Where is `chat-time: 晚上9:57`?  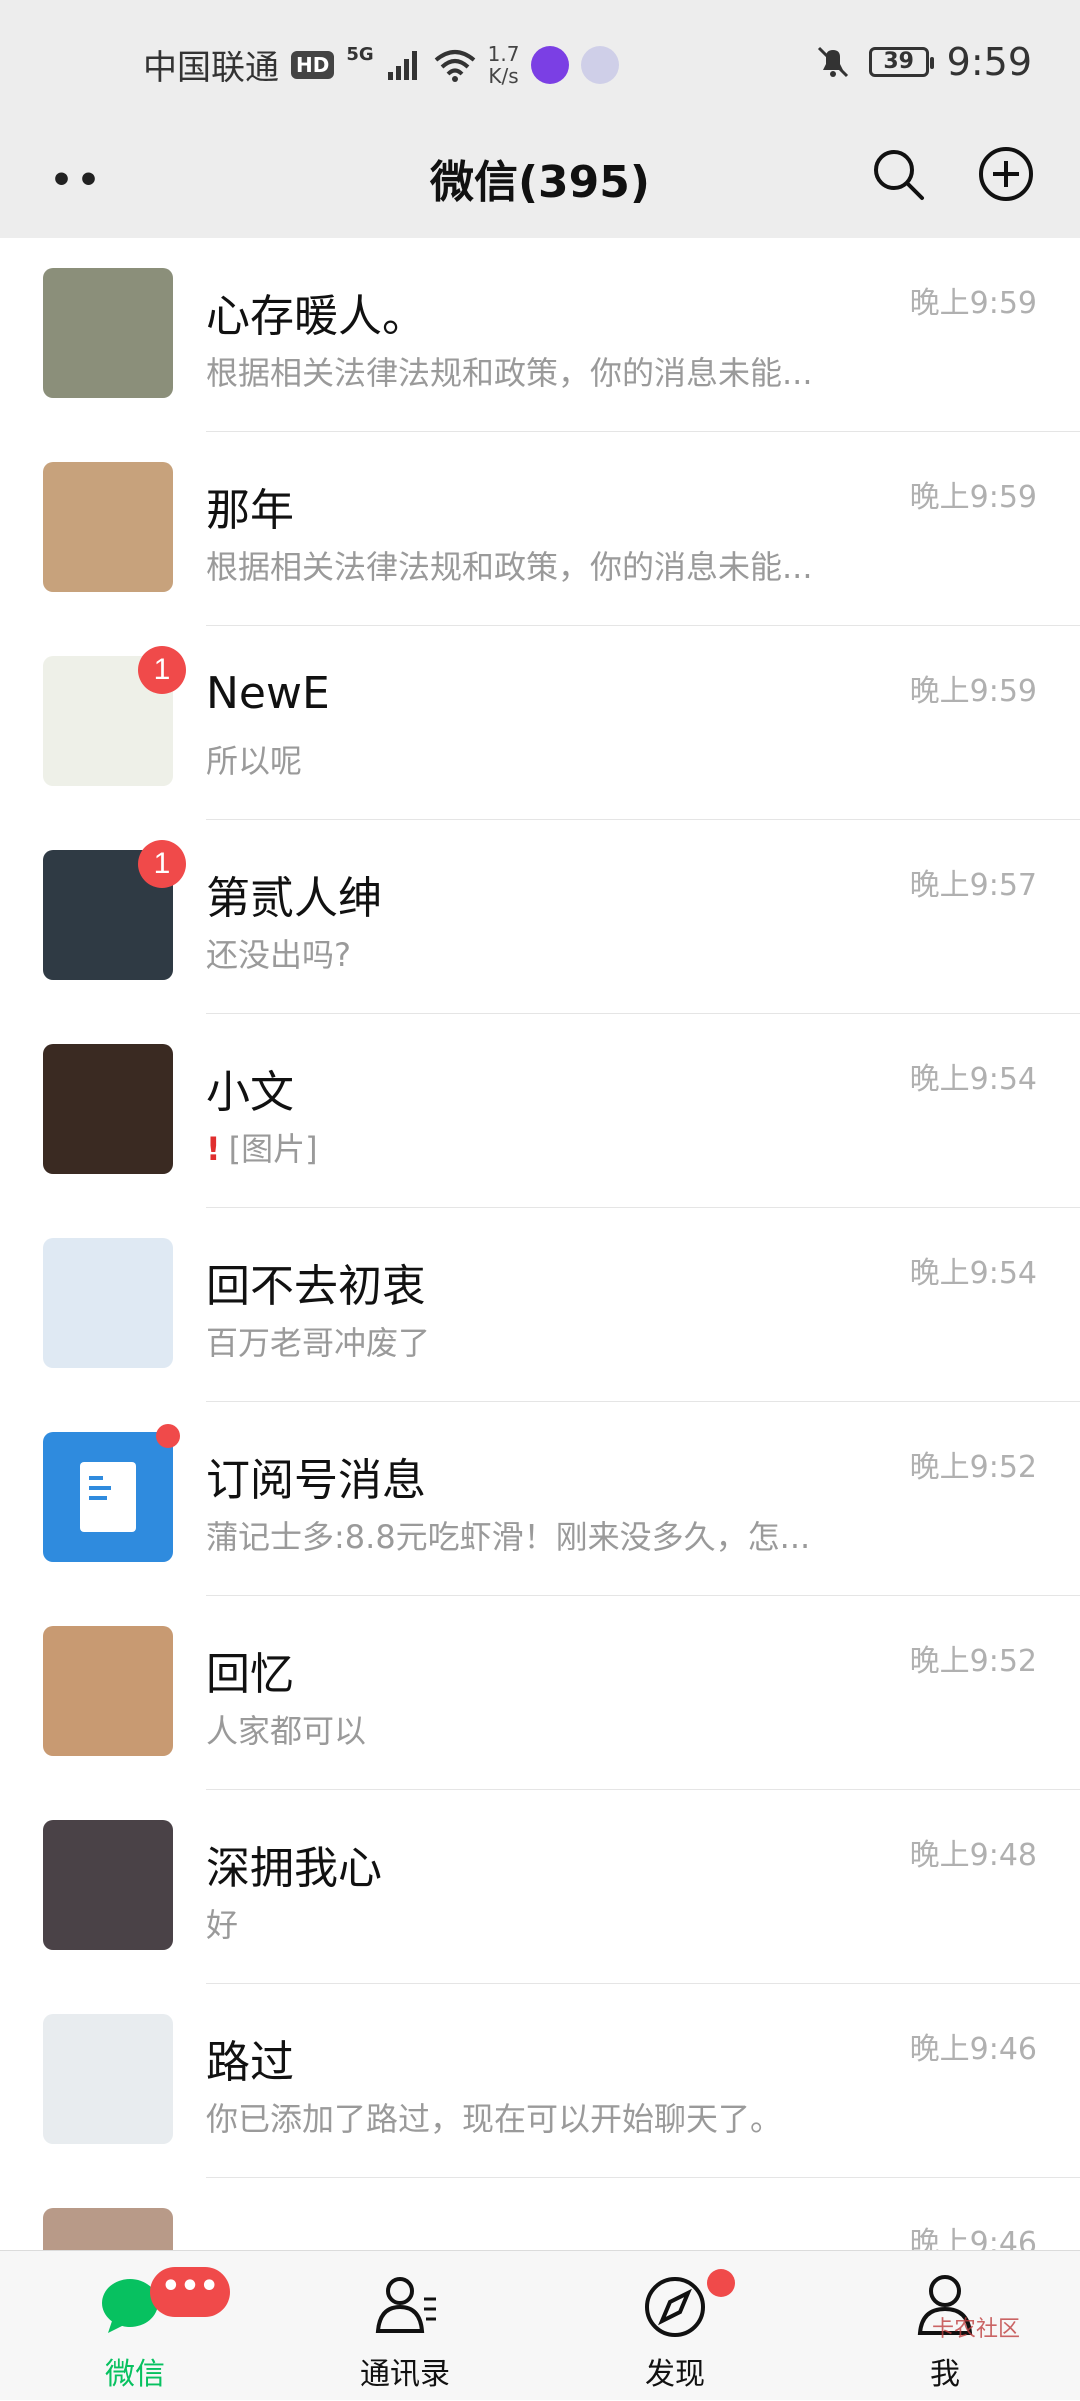 chat-time: 晚上9:57 is located at coordinates (973, 885).